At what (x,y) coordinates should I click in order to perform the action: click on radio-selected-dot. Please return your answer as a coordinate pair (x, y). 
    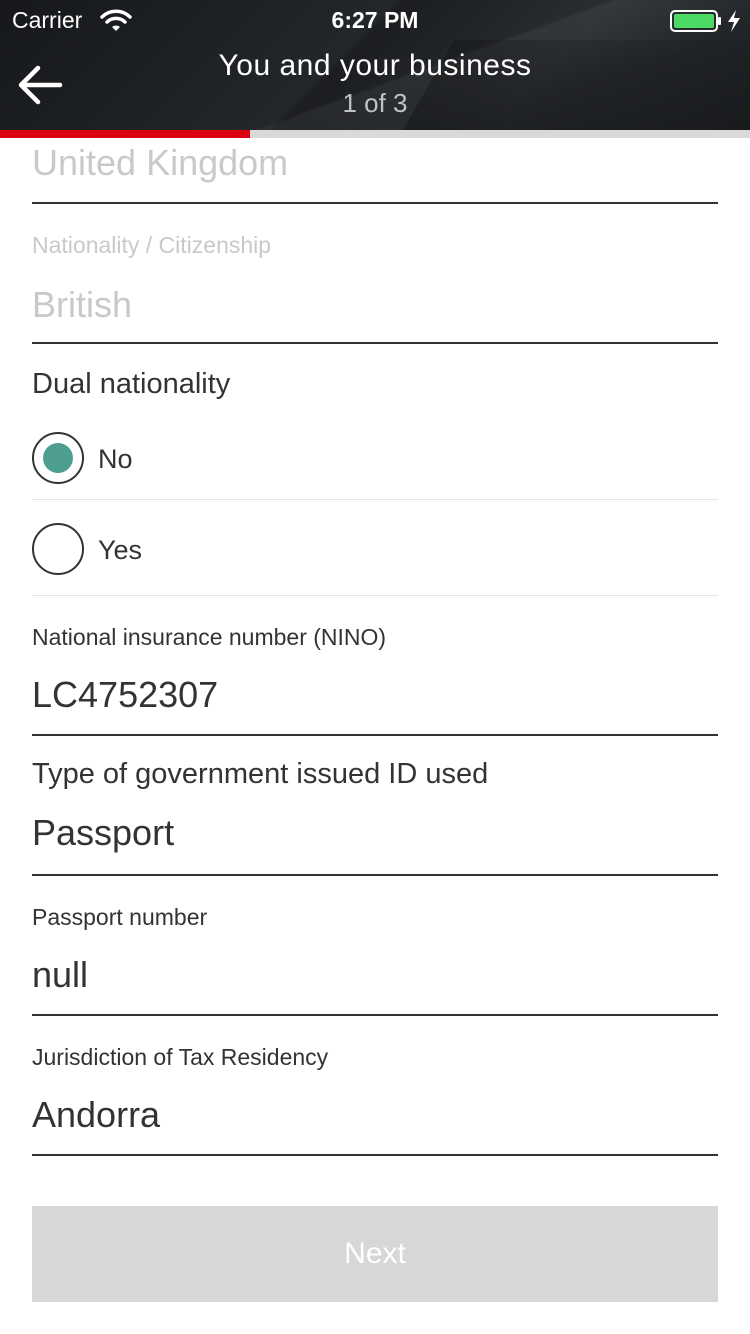
    Looking at the image, I should click on (58, 458).